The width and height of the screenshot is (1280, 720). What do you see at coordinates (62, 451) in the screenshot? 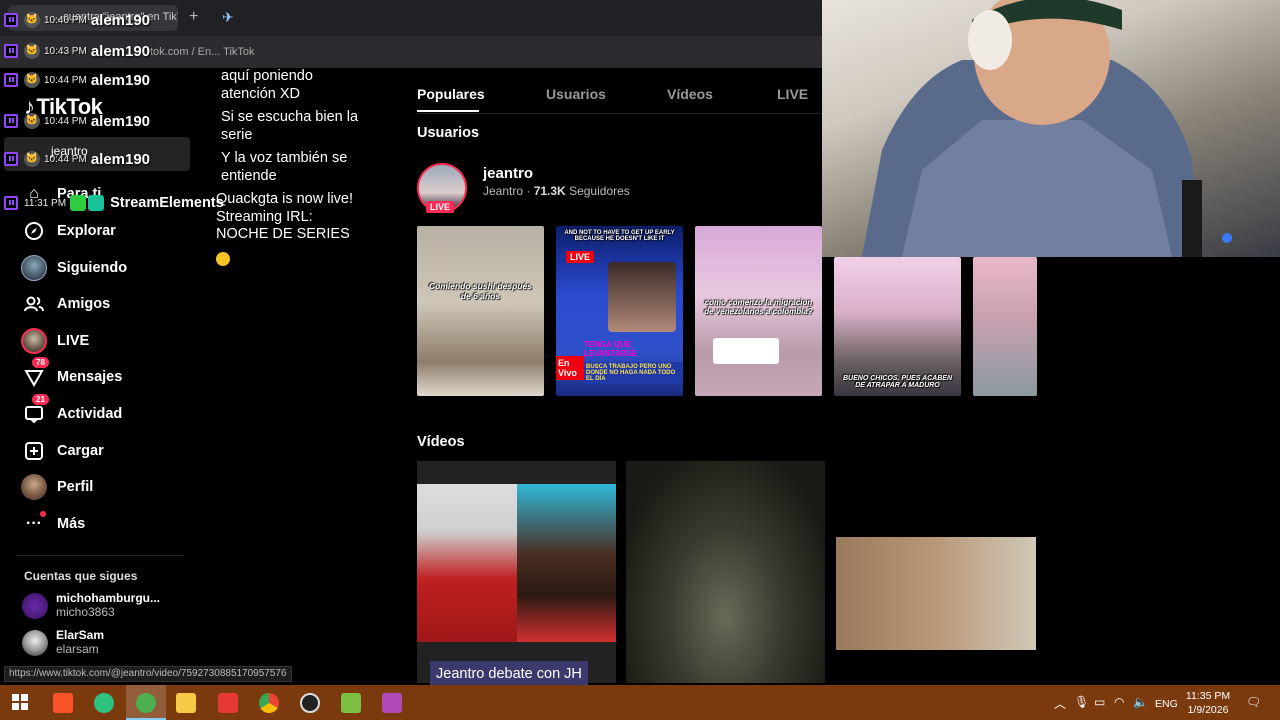
I see `nav-cargar: Cargar` at bounding box center [62, 451].